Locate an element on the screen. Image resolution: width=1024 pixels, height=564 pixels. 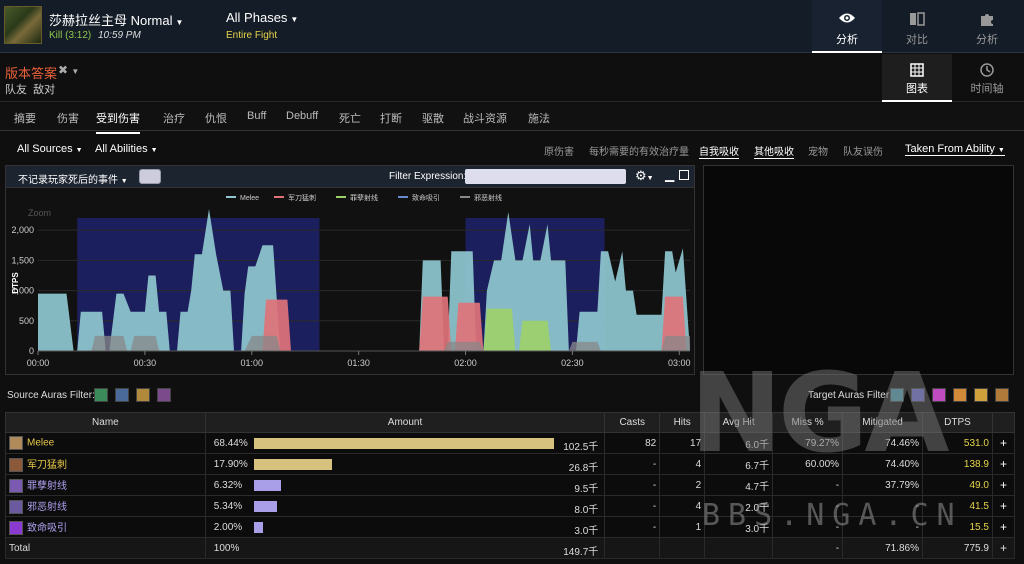
col-avg-hit: Avg Hit is located at coordinates (739, 422).